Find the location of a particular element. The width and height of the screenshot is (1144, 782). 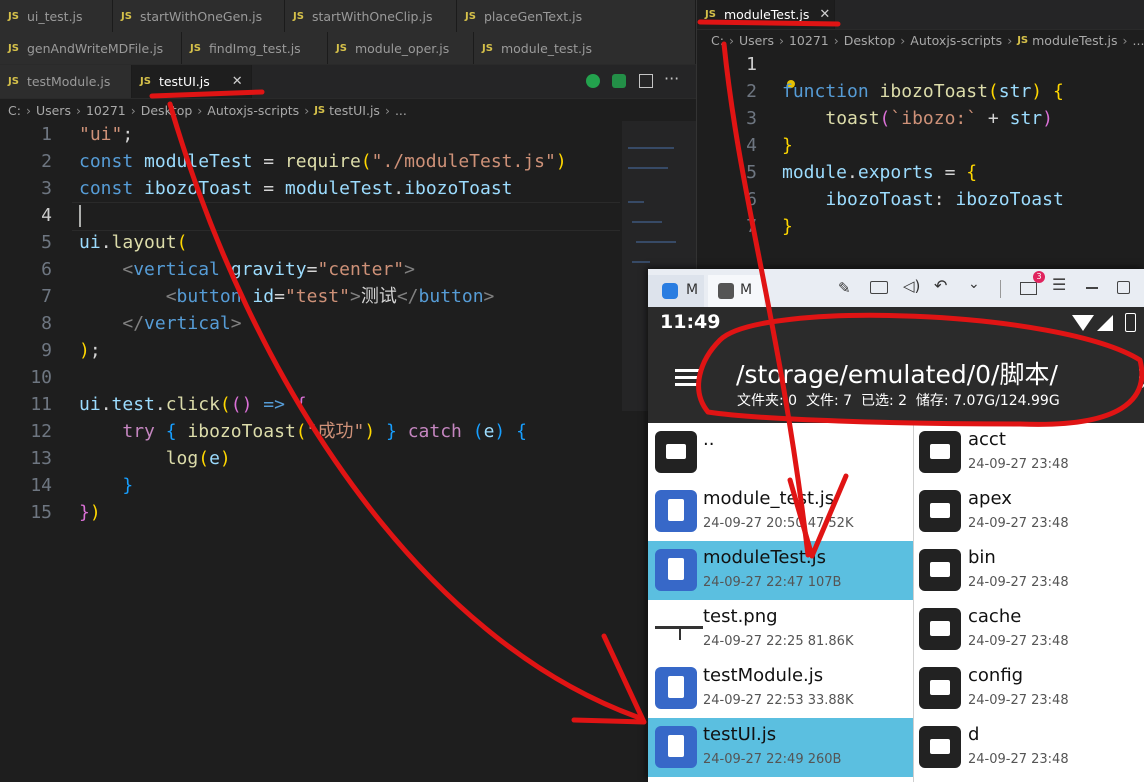

tab-module-test-js: JS moduleTest.js ✕ is located at coordinates (766, 14).